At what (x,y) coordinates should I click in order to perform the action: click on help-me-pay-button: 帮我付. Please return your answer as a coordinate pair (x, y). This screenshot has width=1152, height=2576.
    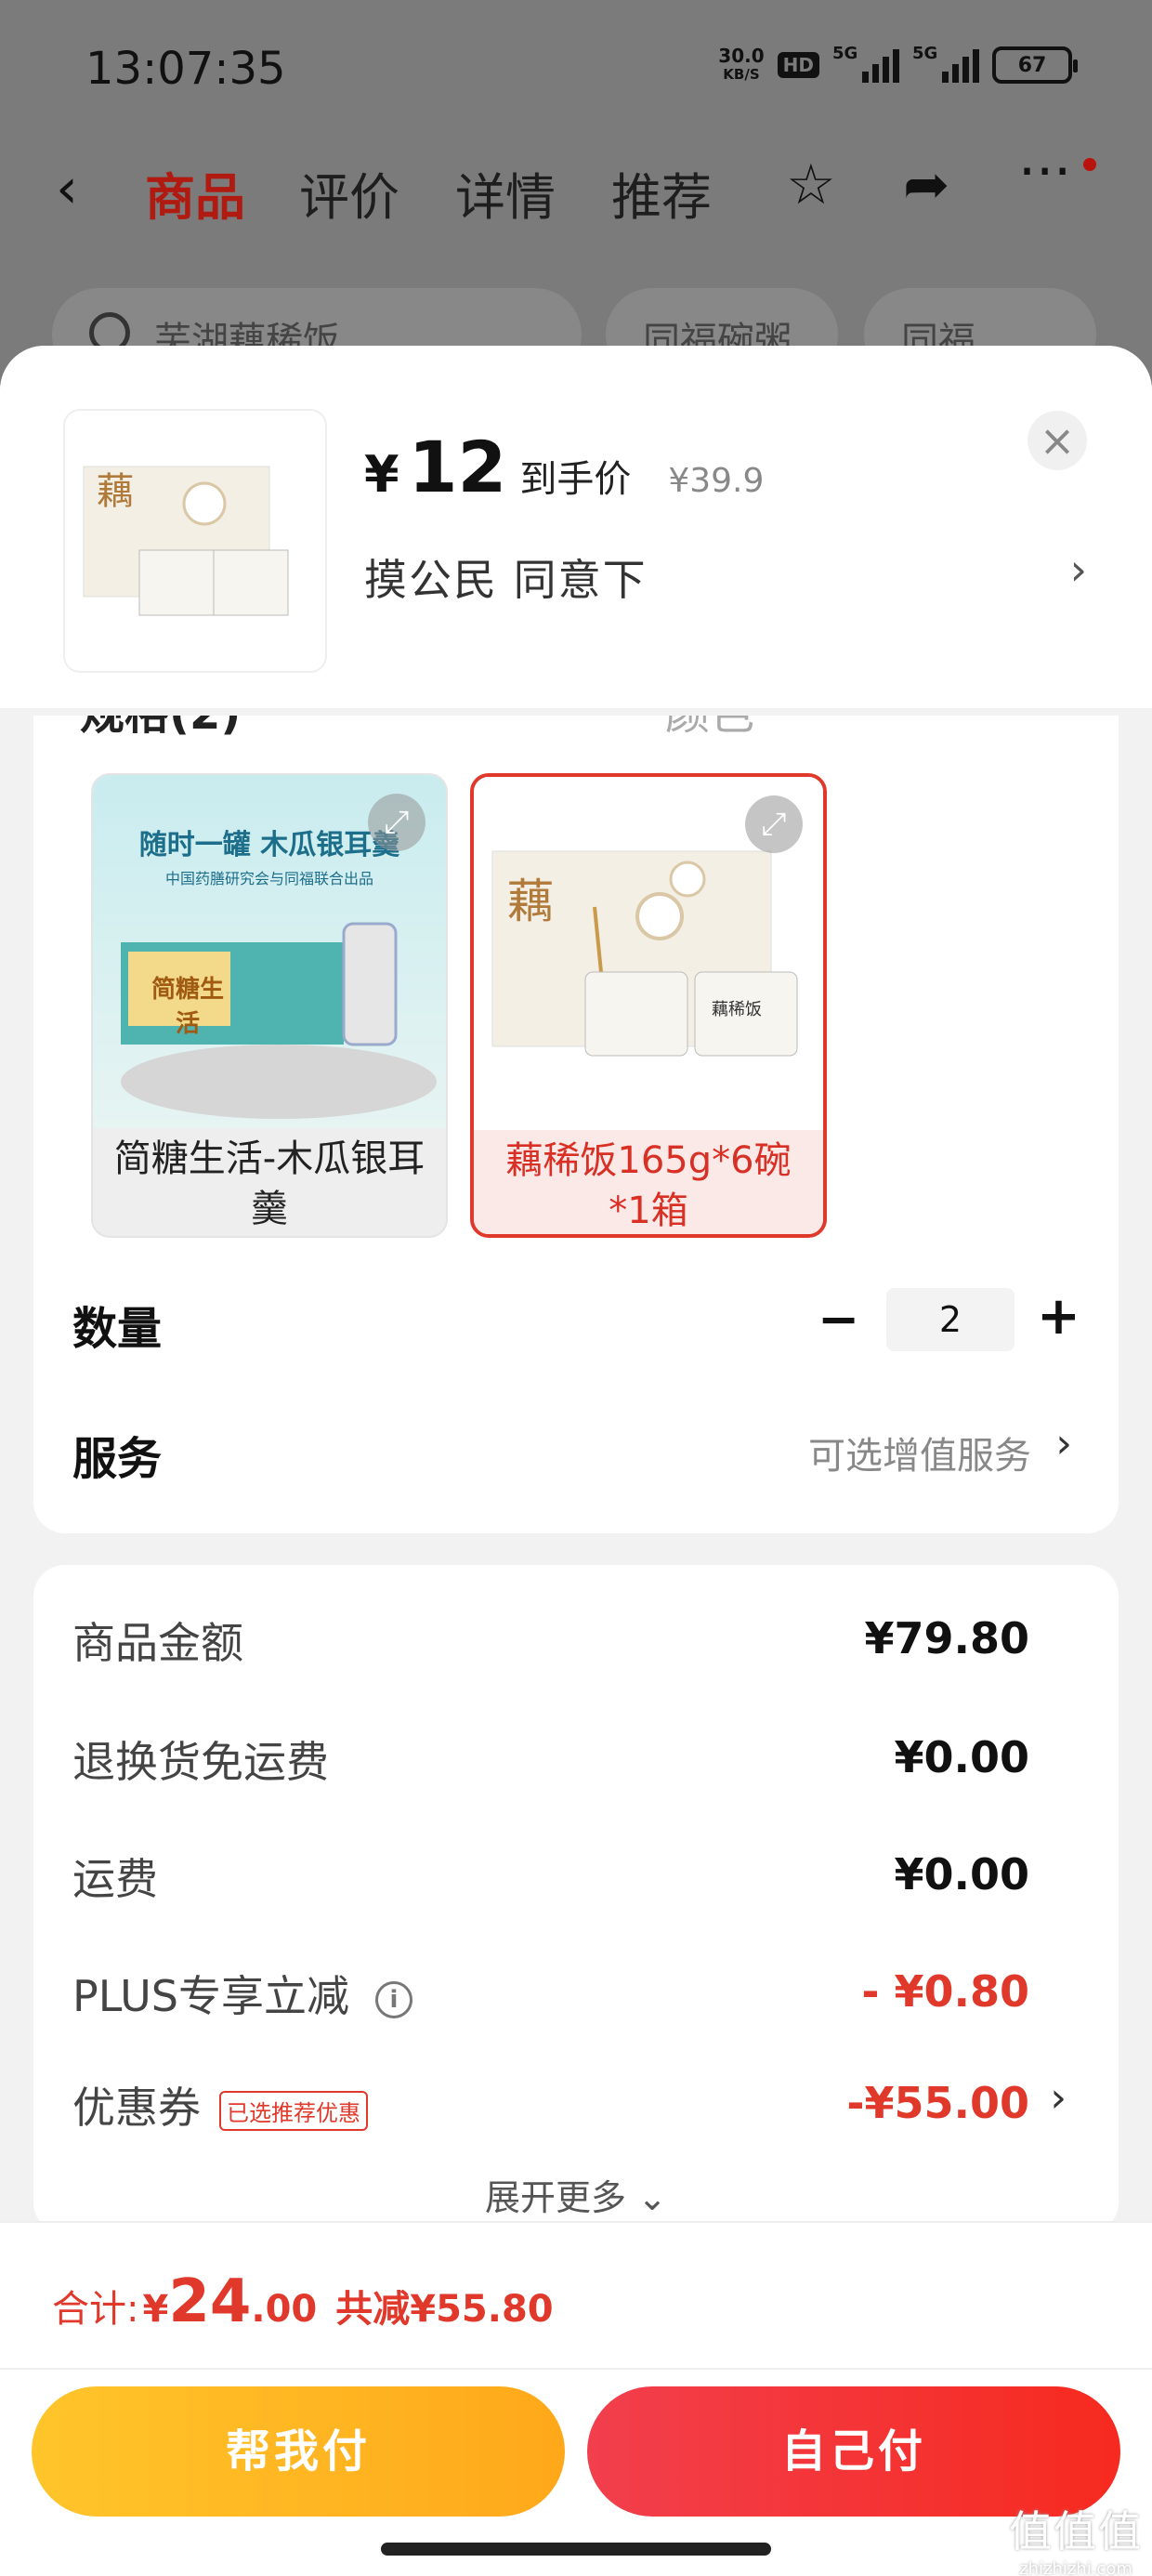
    Looking at the image, I should click on (298, 2451).